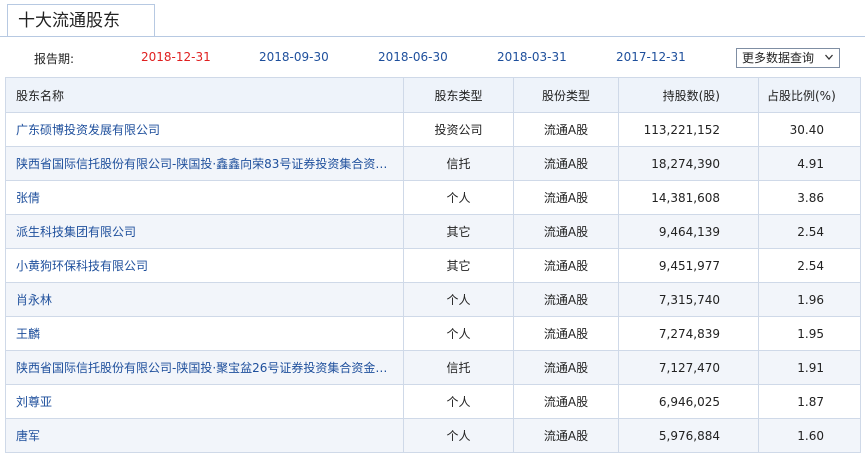  Describe the element at coordinates (204, 197) in the screenshot. I see `holder-name-link: 张倩` at that location.